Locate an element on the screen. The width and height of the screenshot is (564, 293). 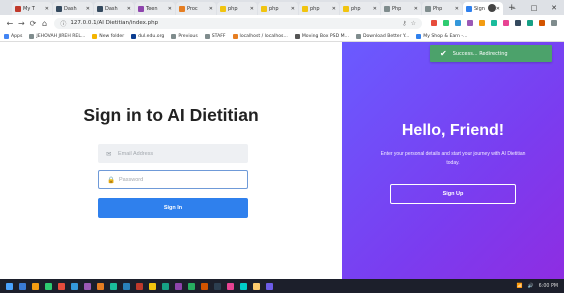
browser-tab: My T ✕ is located at coordinates (32, 8).